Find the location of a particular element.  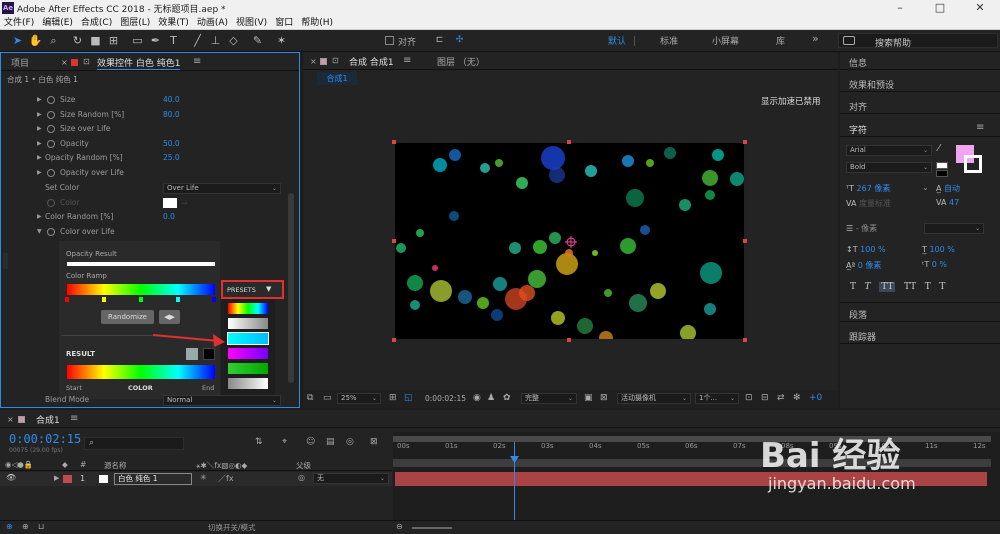

safe-zones-icon: ⊞ is located at coordinates (393, 398).